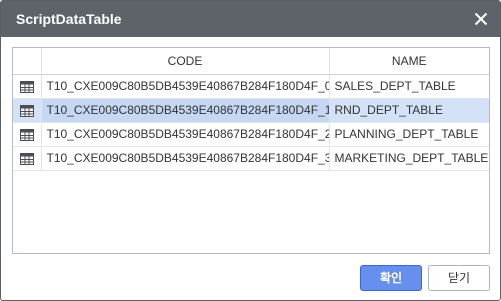 The height and width of the screenshot is (301, 501). I want to click on table-header-row: CODE NAME, so click(251, 61).